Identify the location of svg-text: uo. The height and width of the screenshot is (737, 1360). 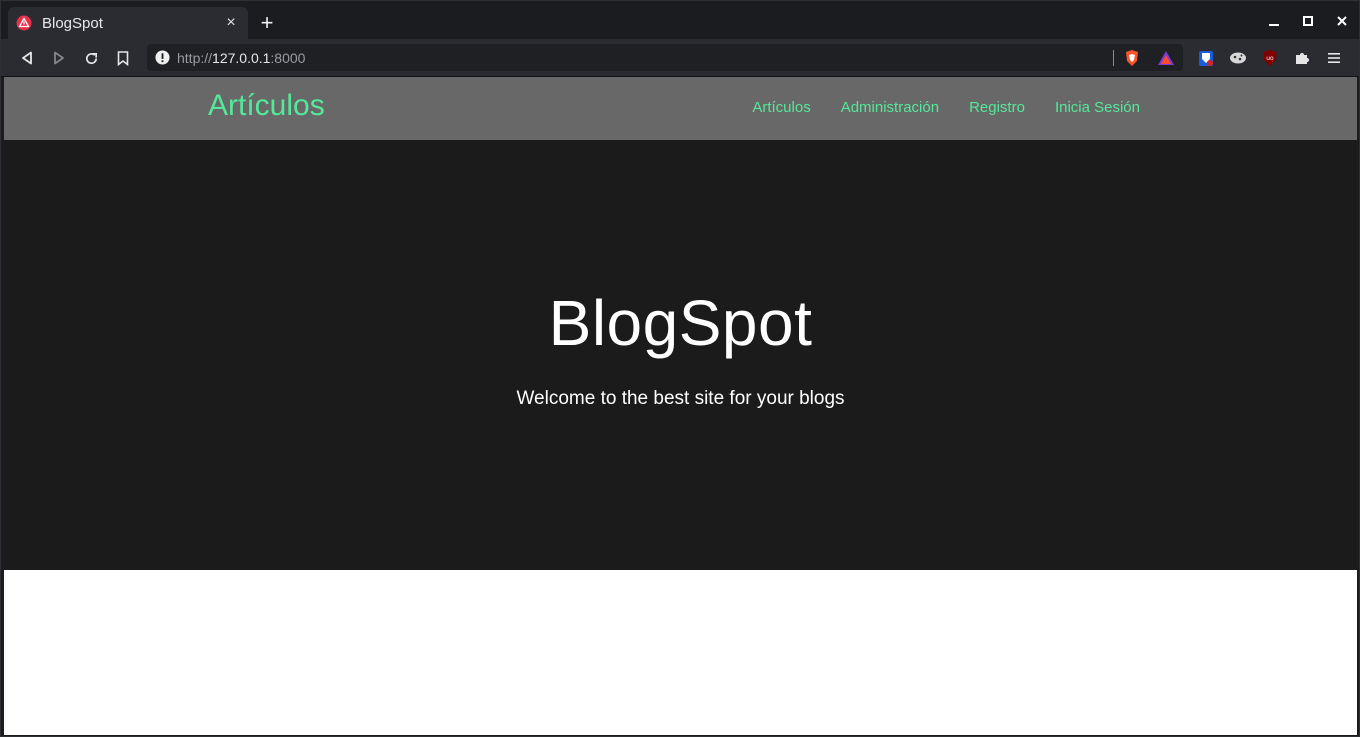
(1270, 58).